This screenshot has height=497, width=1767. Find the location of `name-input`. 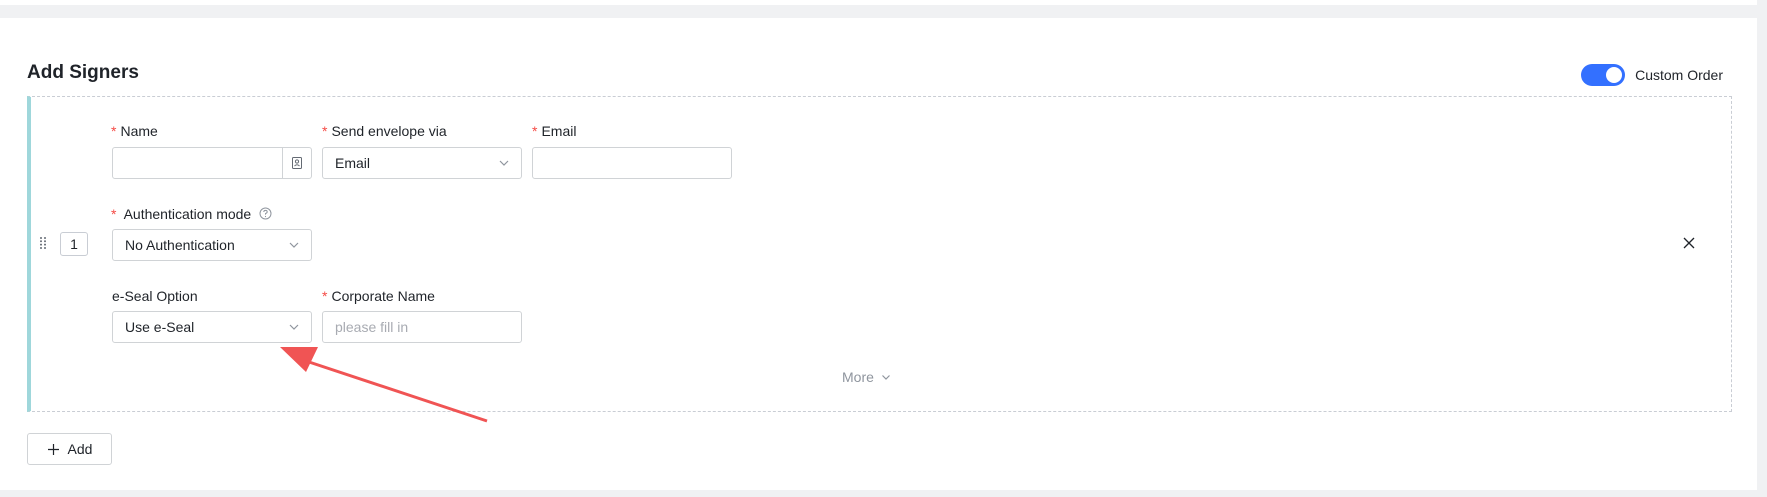

name-input is located at coordinates (197, 163).